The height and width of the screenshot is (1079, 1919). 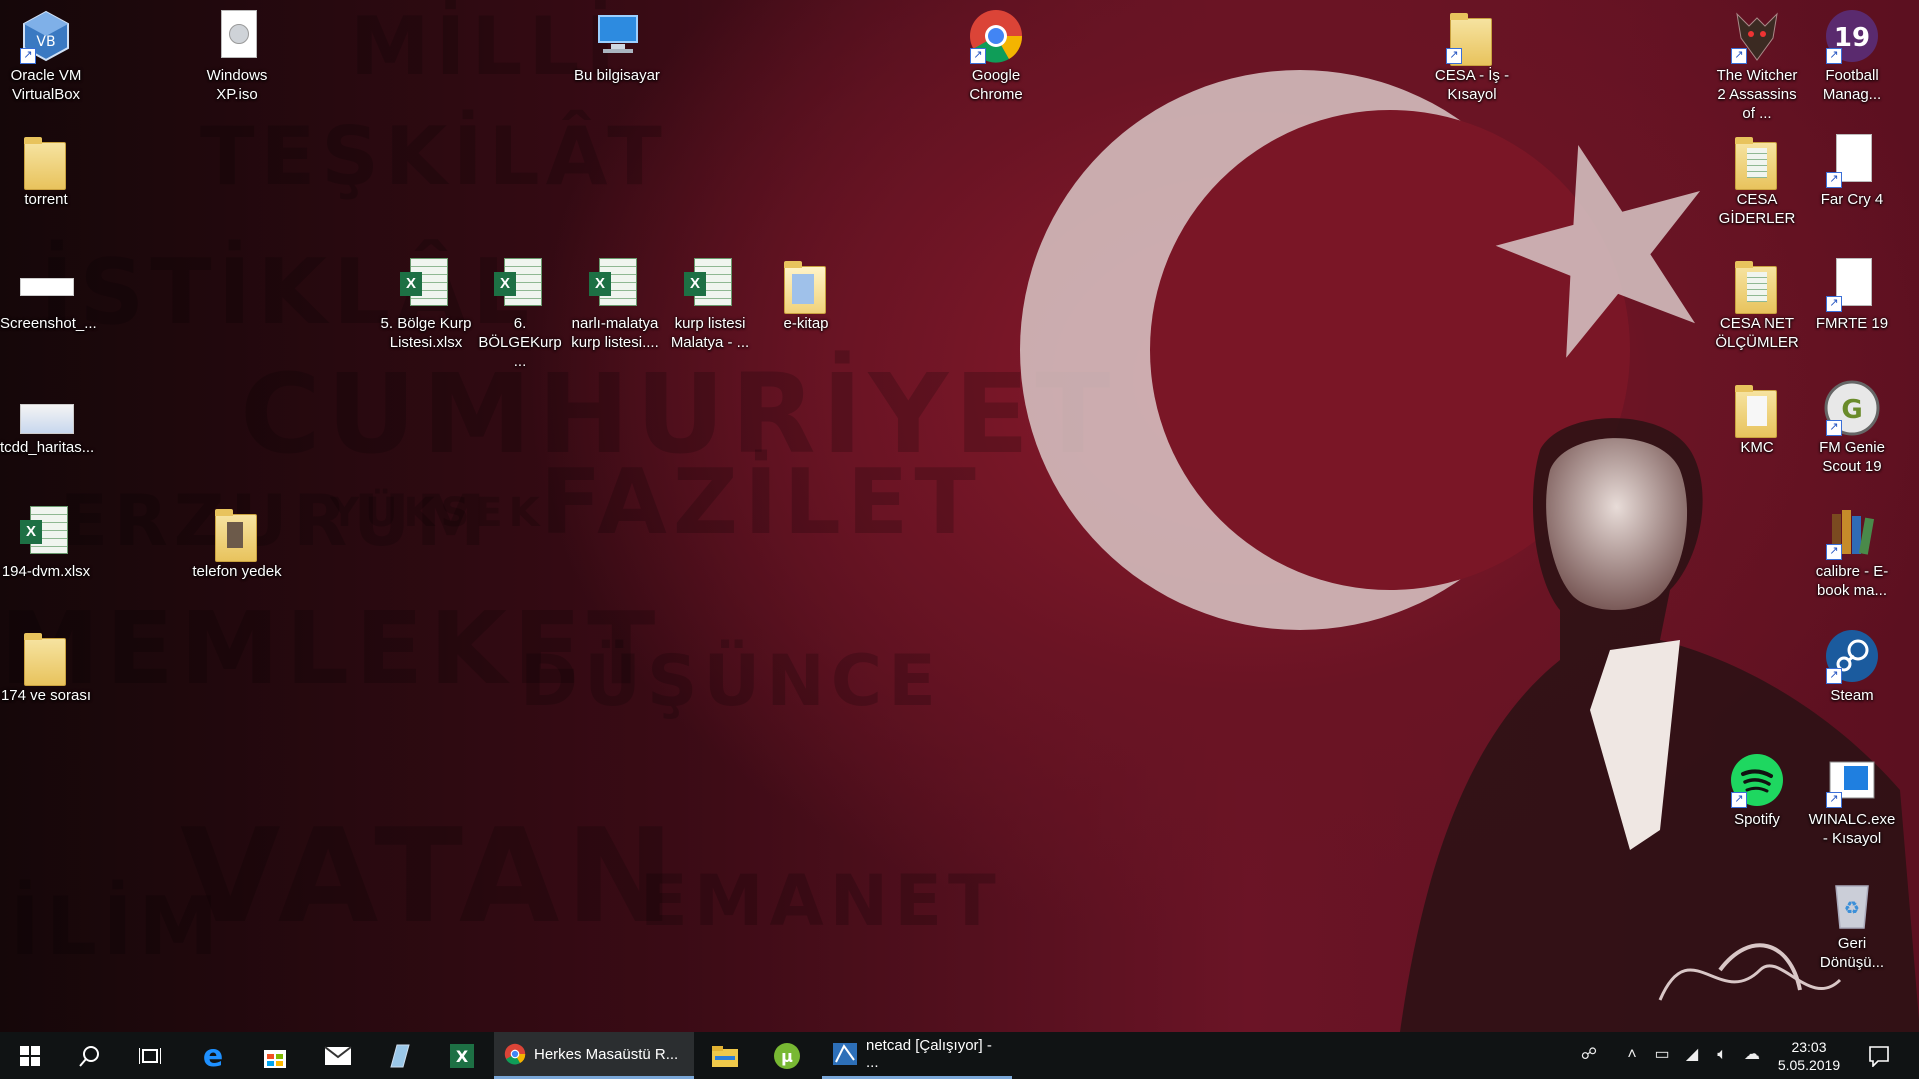 I want to click on chrome-icon: ↗, so click(x=996, y=36).